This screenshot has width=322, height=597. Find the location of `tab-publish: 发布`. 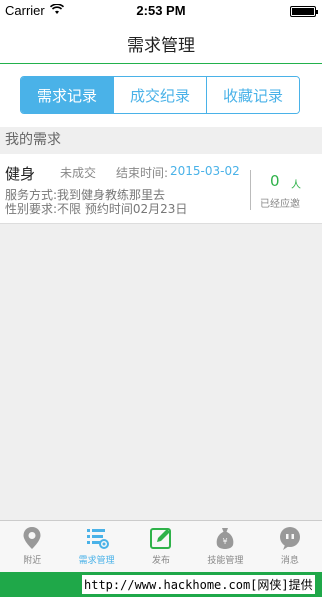

tab-publish: 发布 is located at coordinates (161, 546).